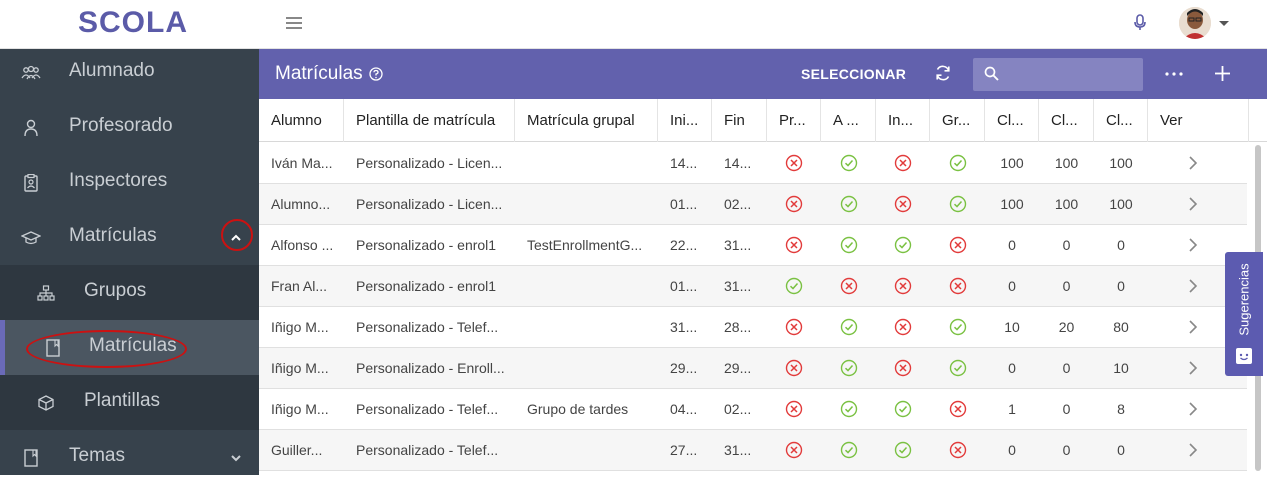 The height and width of the screenshot is (485, 1267). I want to click on sidebar-item-plantillas: Plantillas, so click(129, 402).